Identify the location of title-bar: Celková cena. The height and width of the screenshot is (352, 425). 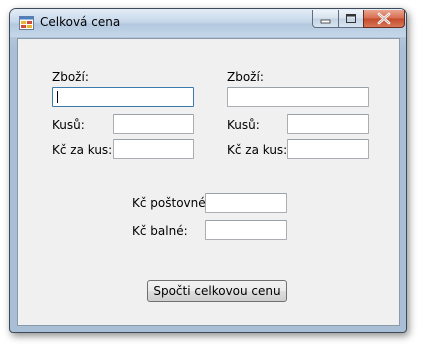
(208, 23).